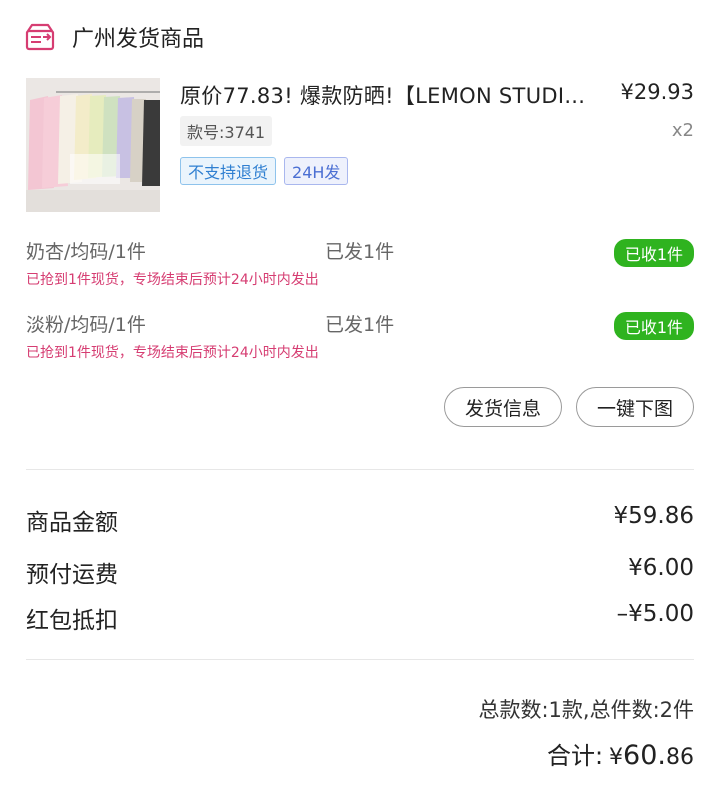  I want to click on order-total: 合计: ¥ 60. 86, so click(620, 753).